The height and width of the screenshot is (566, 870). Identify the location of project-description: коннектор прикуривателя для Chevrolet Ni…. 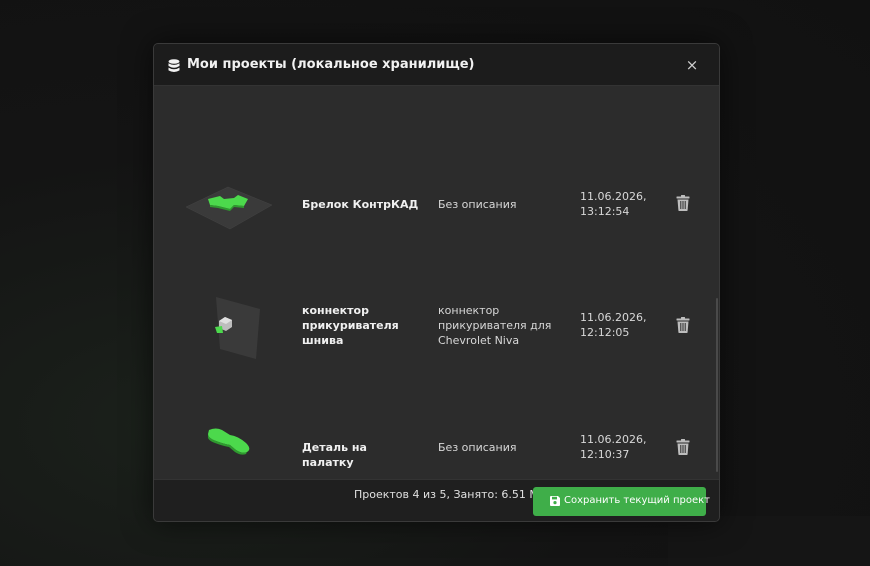
(495, 325).